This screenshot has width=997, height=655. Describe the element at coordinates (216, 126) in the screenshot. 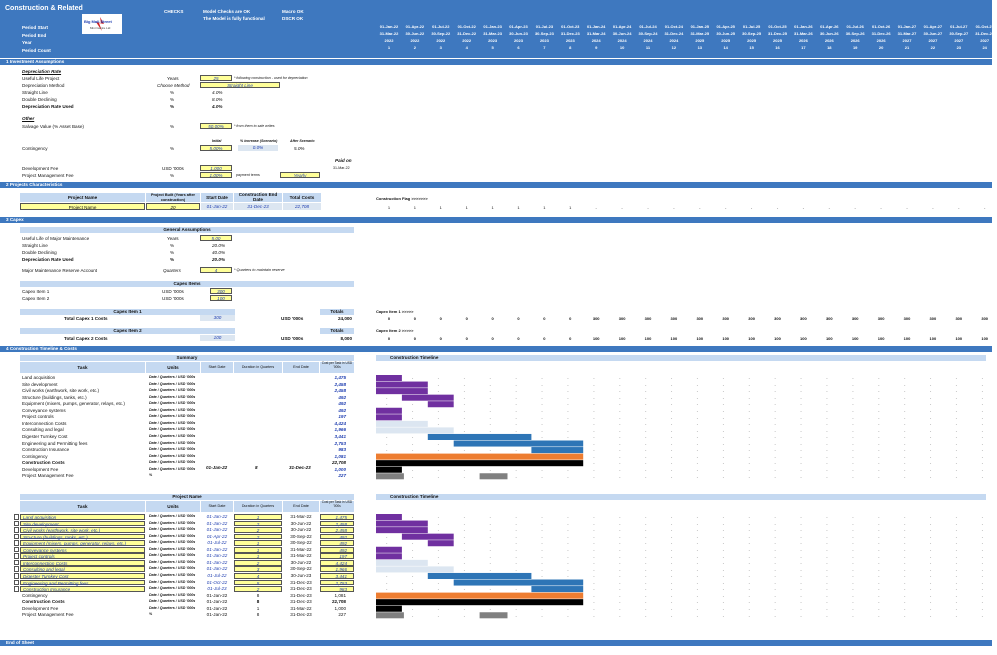

I see `salvage-input: 50.00%` at that location.